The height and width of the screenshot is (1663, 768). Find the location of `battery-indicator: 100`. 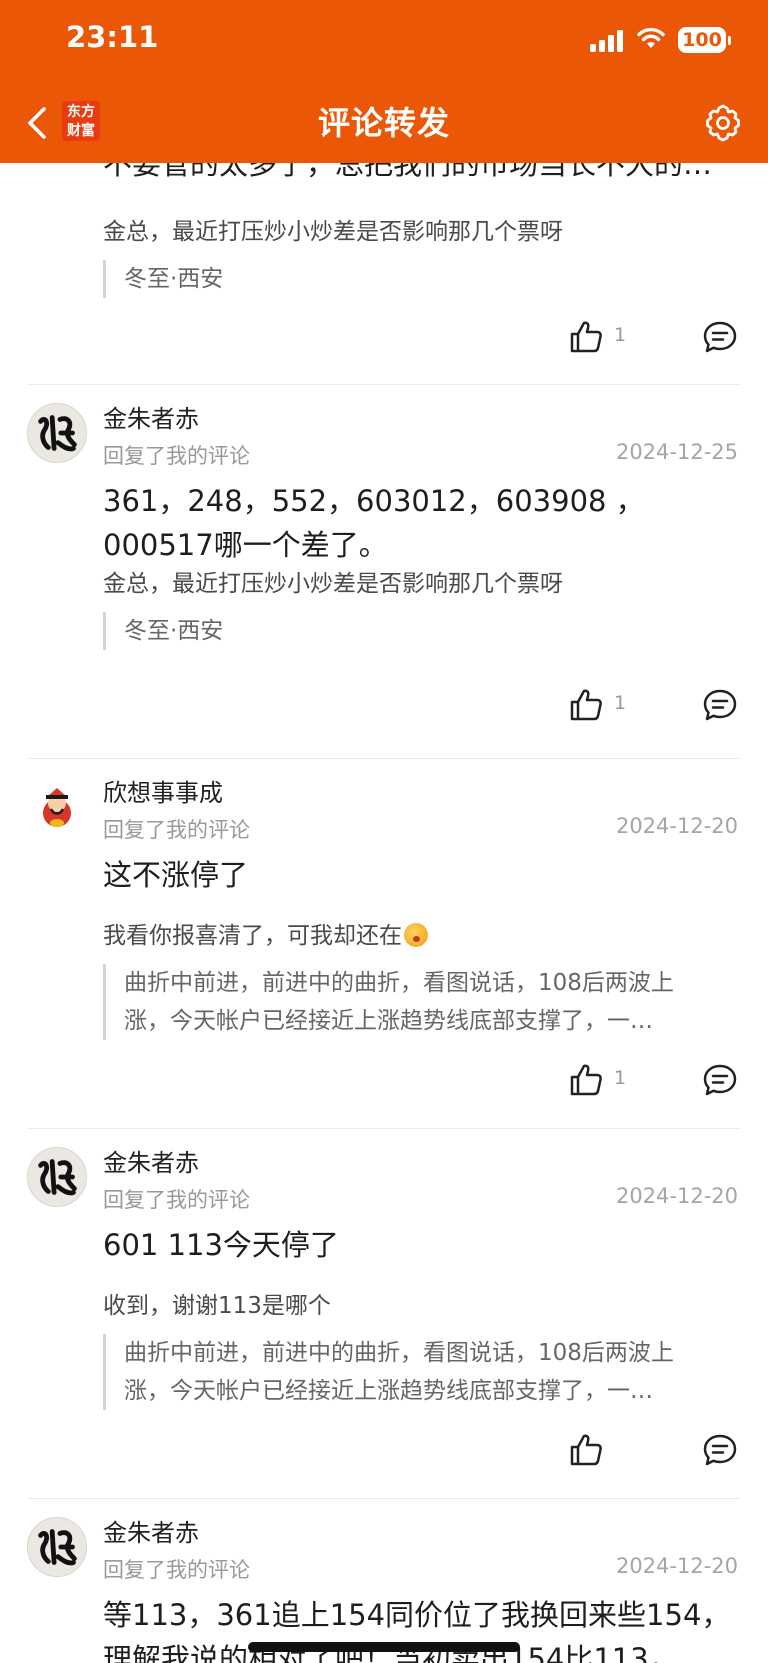

battery-indicator: 100 is located at coordinates (704, 40).